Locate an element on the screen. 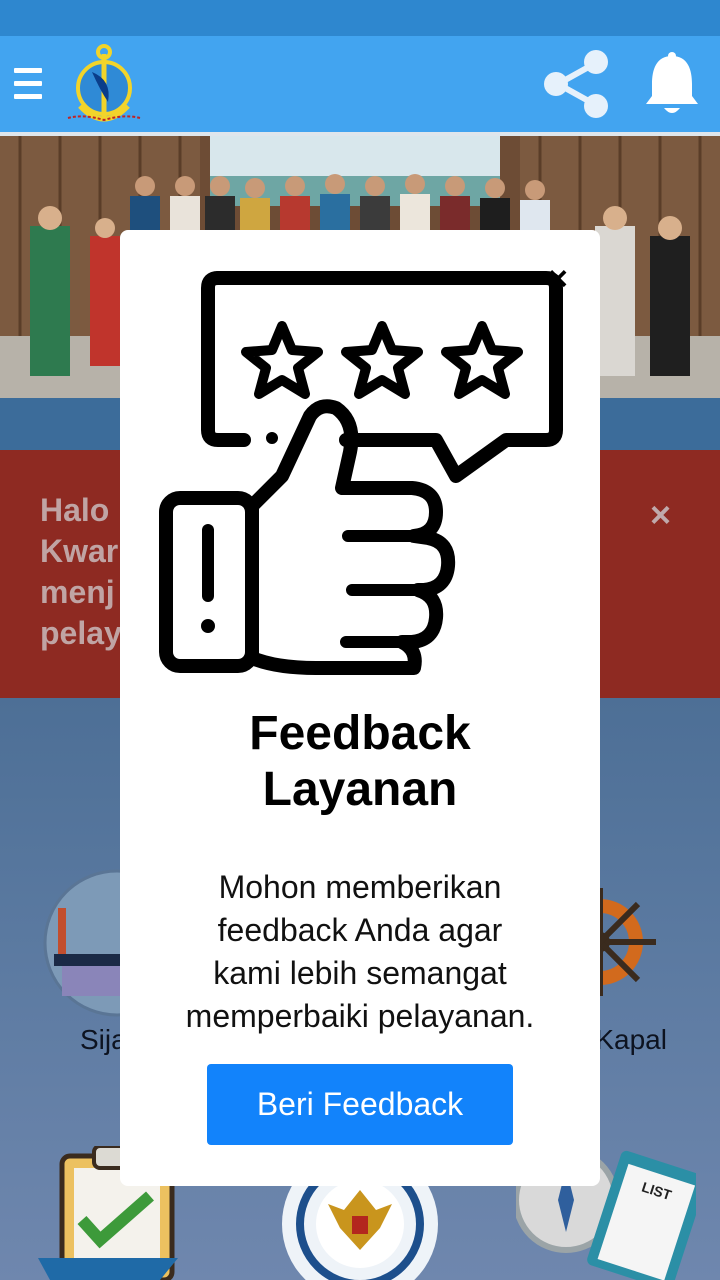 The height and width of the screenshot is (1280, 720). modal-message-line: feedback Anda agar is located at coordinates (360, 930).